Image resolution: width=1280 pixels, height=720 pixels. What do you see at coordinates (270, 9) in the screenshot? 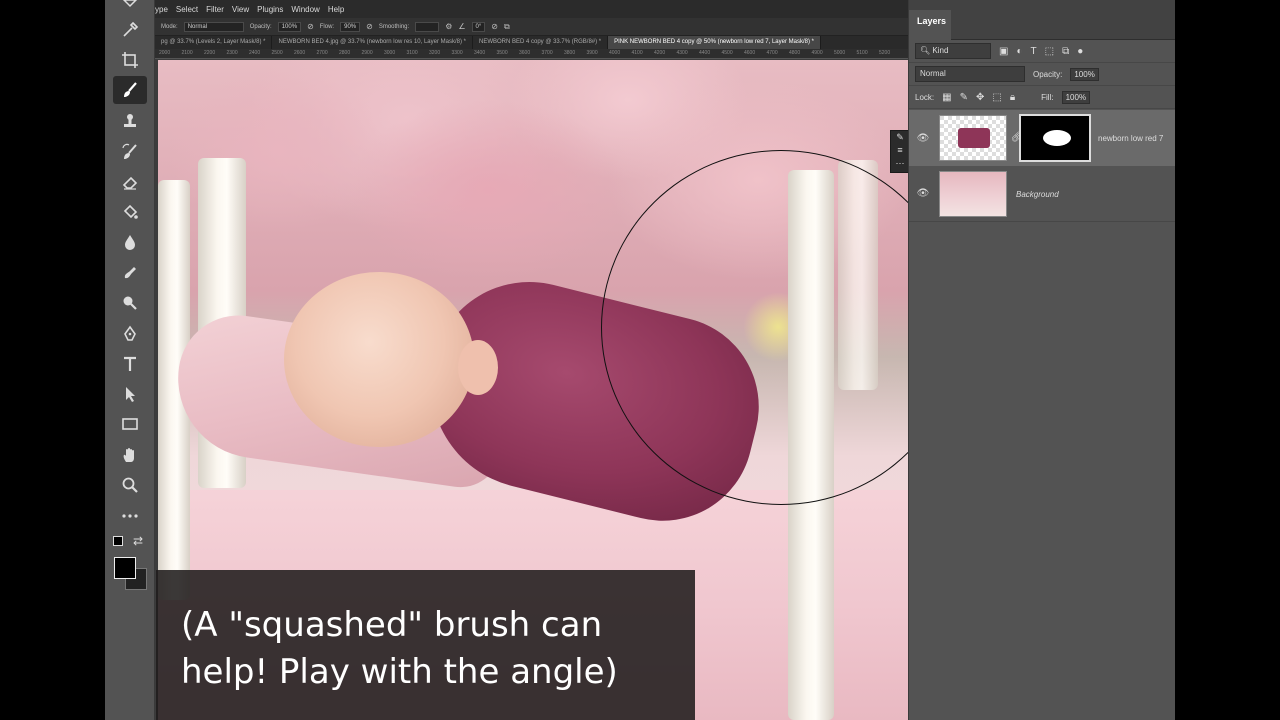
I see `menu-plugins: Plugins` at bounding box center [270, 9].